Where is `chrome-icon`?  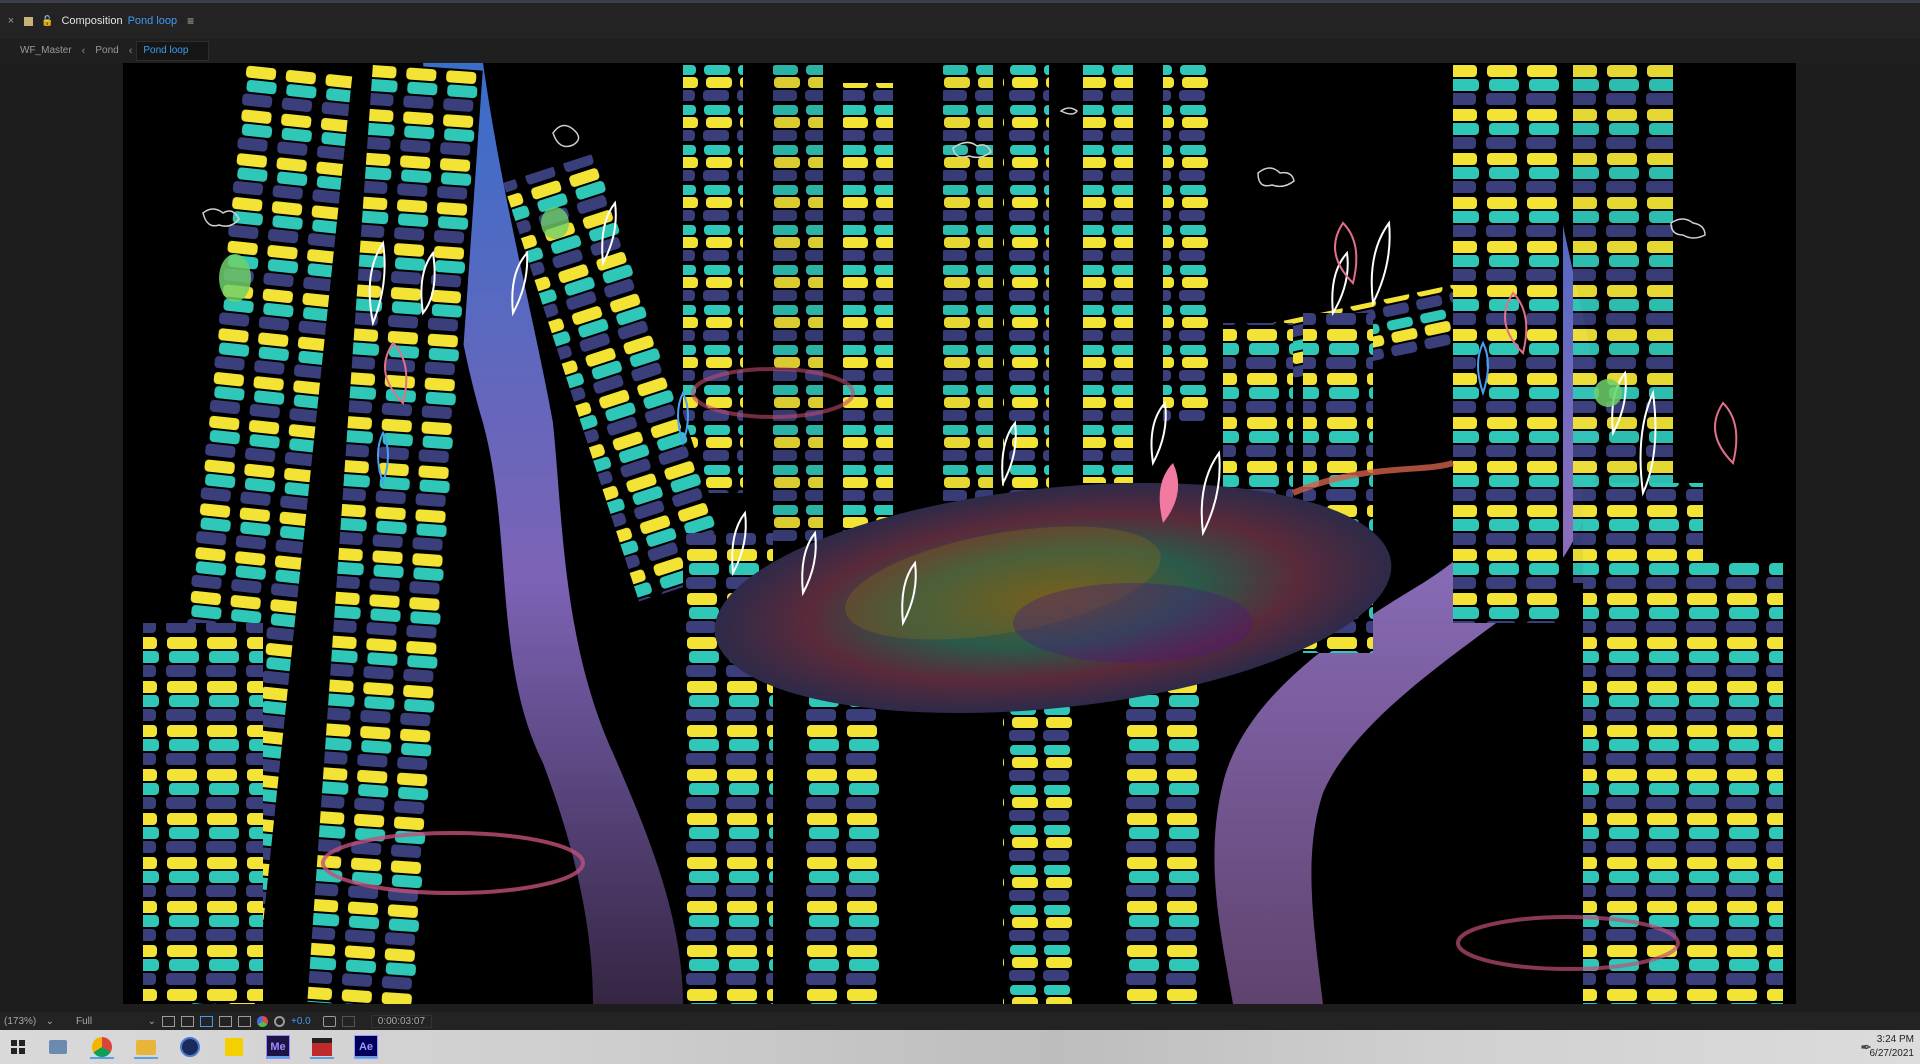
chrome-icon is located at coordinates (102, 1047).